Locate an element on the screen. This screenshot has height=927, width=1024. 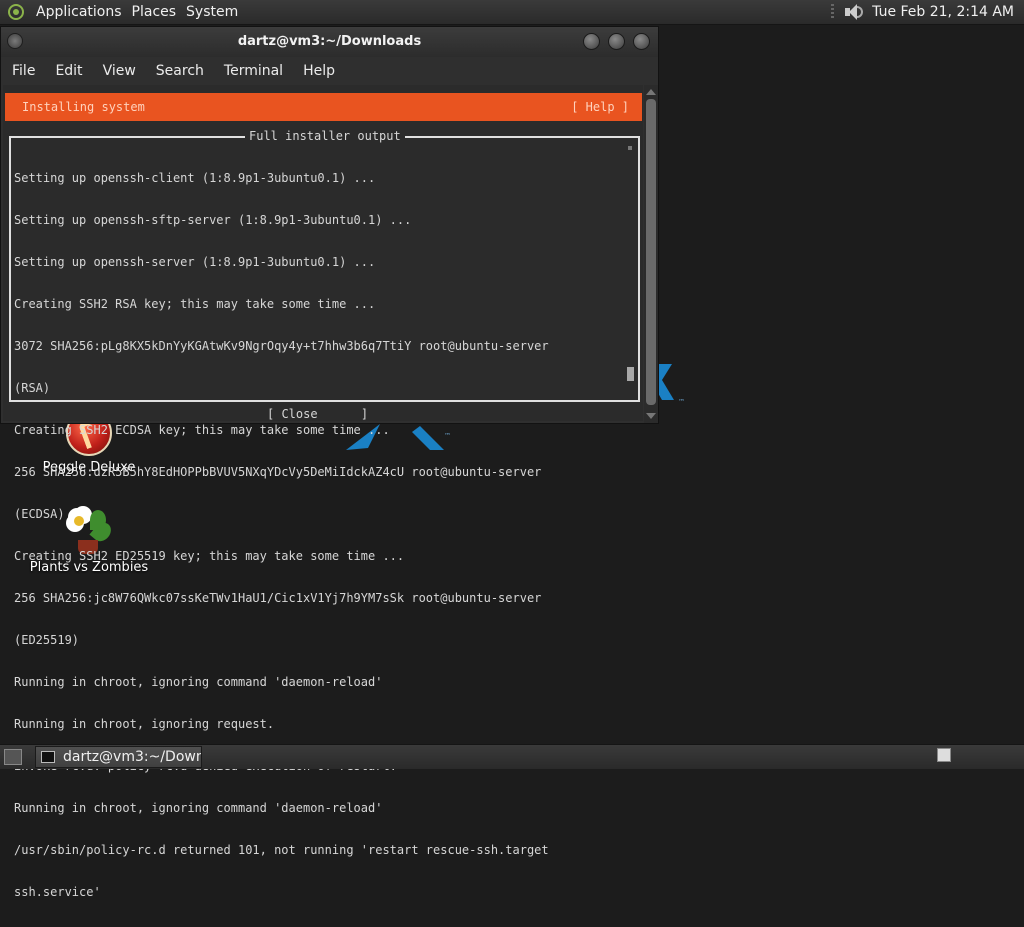
logo-trademark-1: ™ is located at coordinates (681, 402).